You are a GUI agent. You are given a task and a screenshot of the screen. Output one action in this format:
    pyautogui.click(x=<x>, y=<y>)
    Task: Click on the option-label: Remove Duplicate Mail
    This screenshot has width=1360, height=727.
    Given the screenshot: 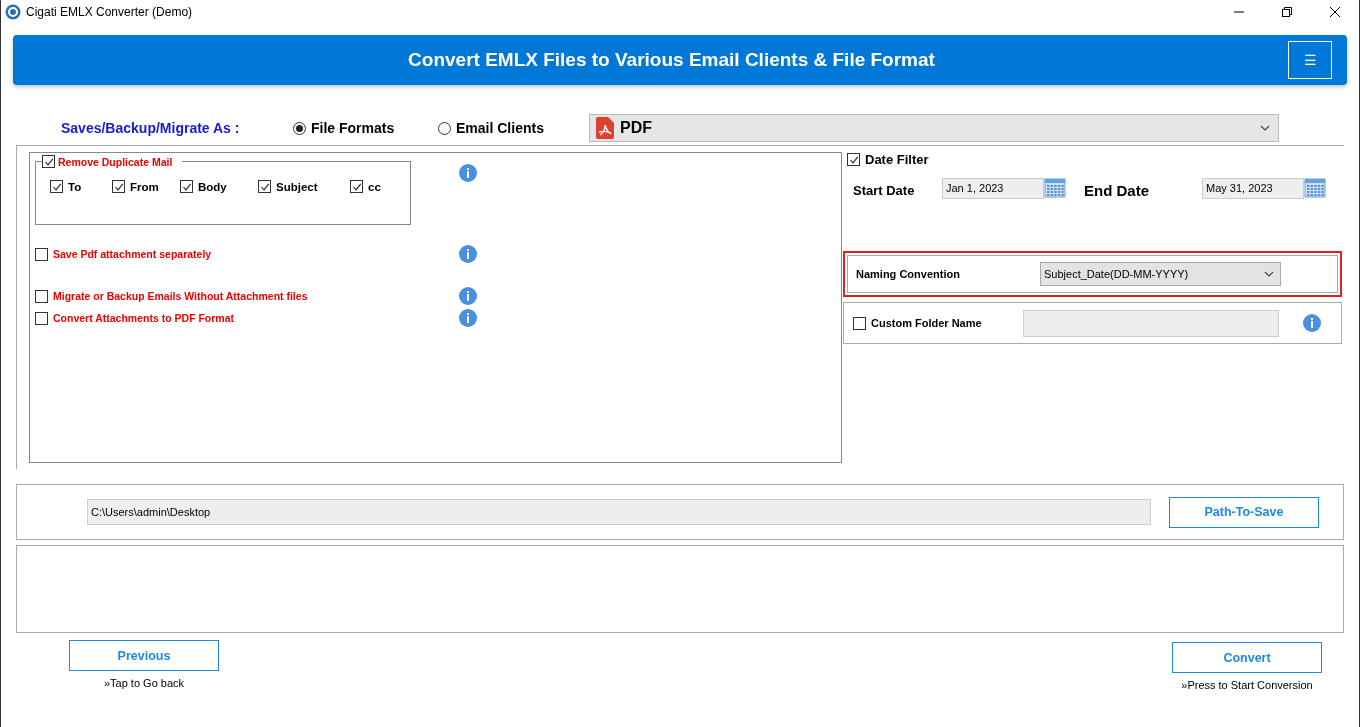 What is the action you would take?
    pyautogui.click(x=115, y=161)
    